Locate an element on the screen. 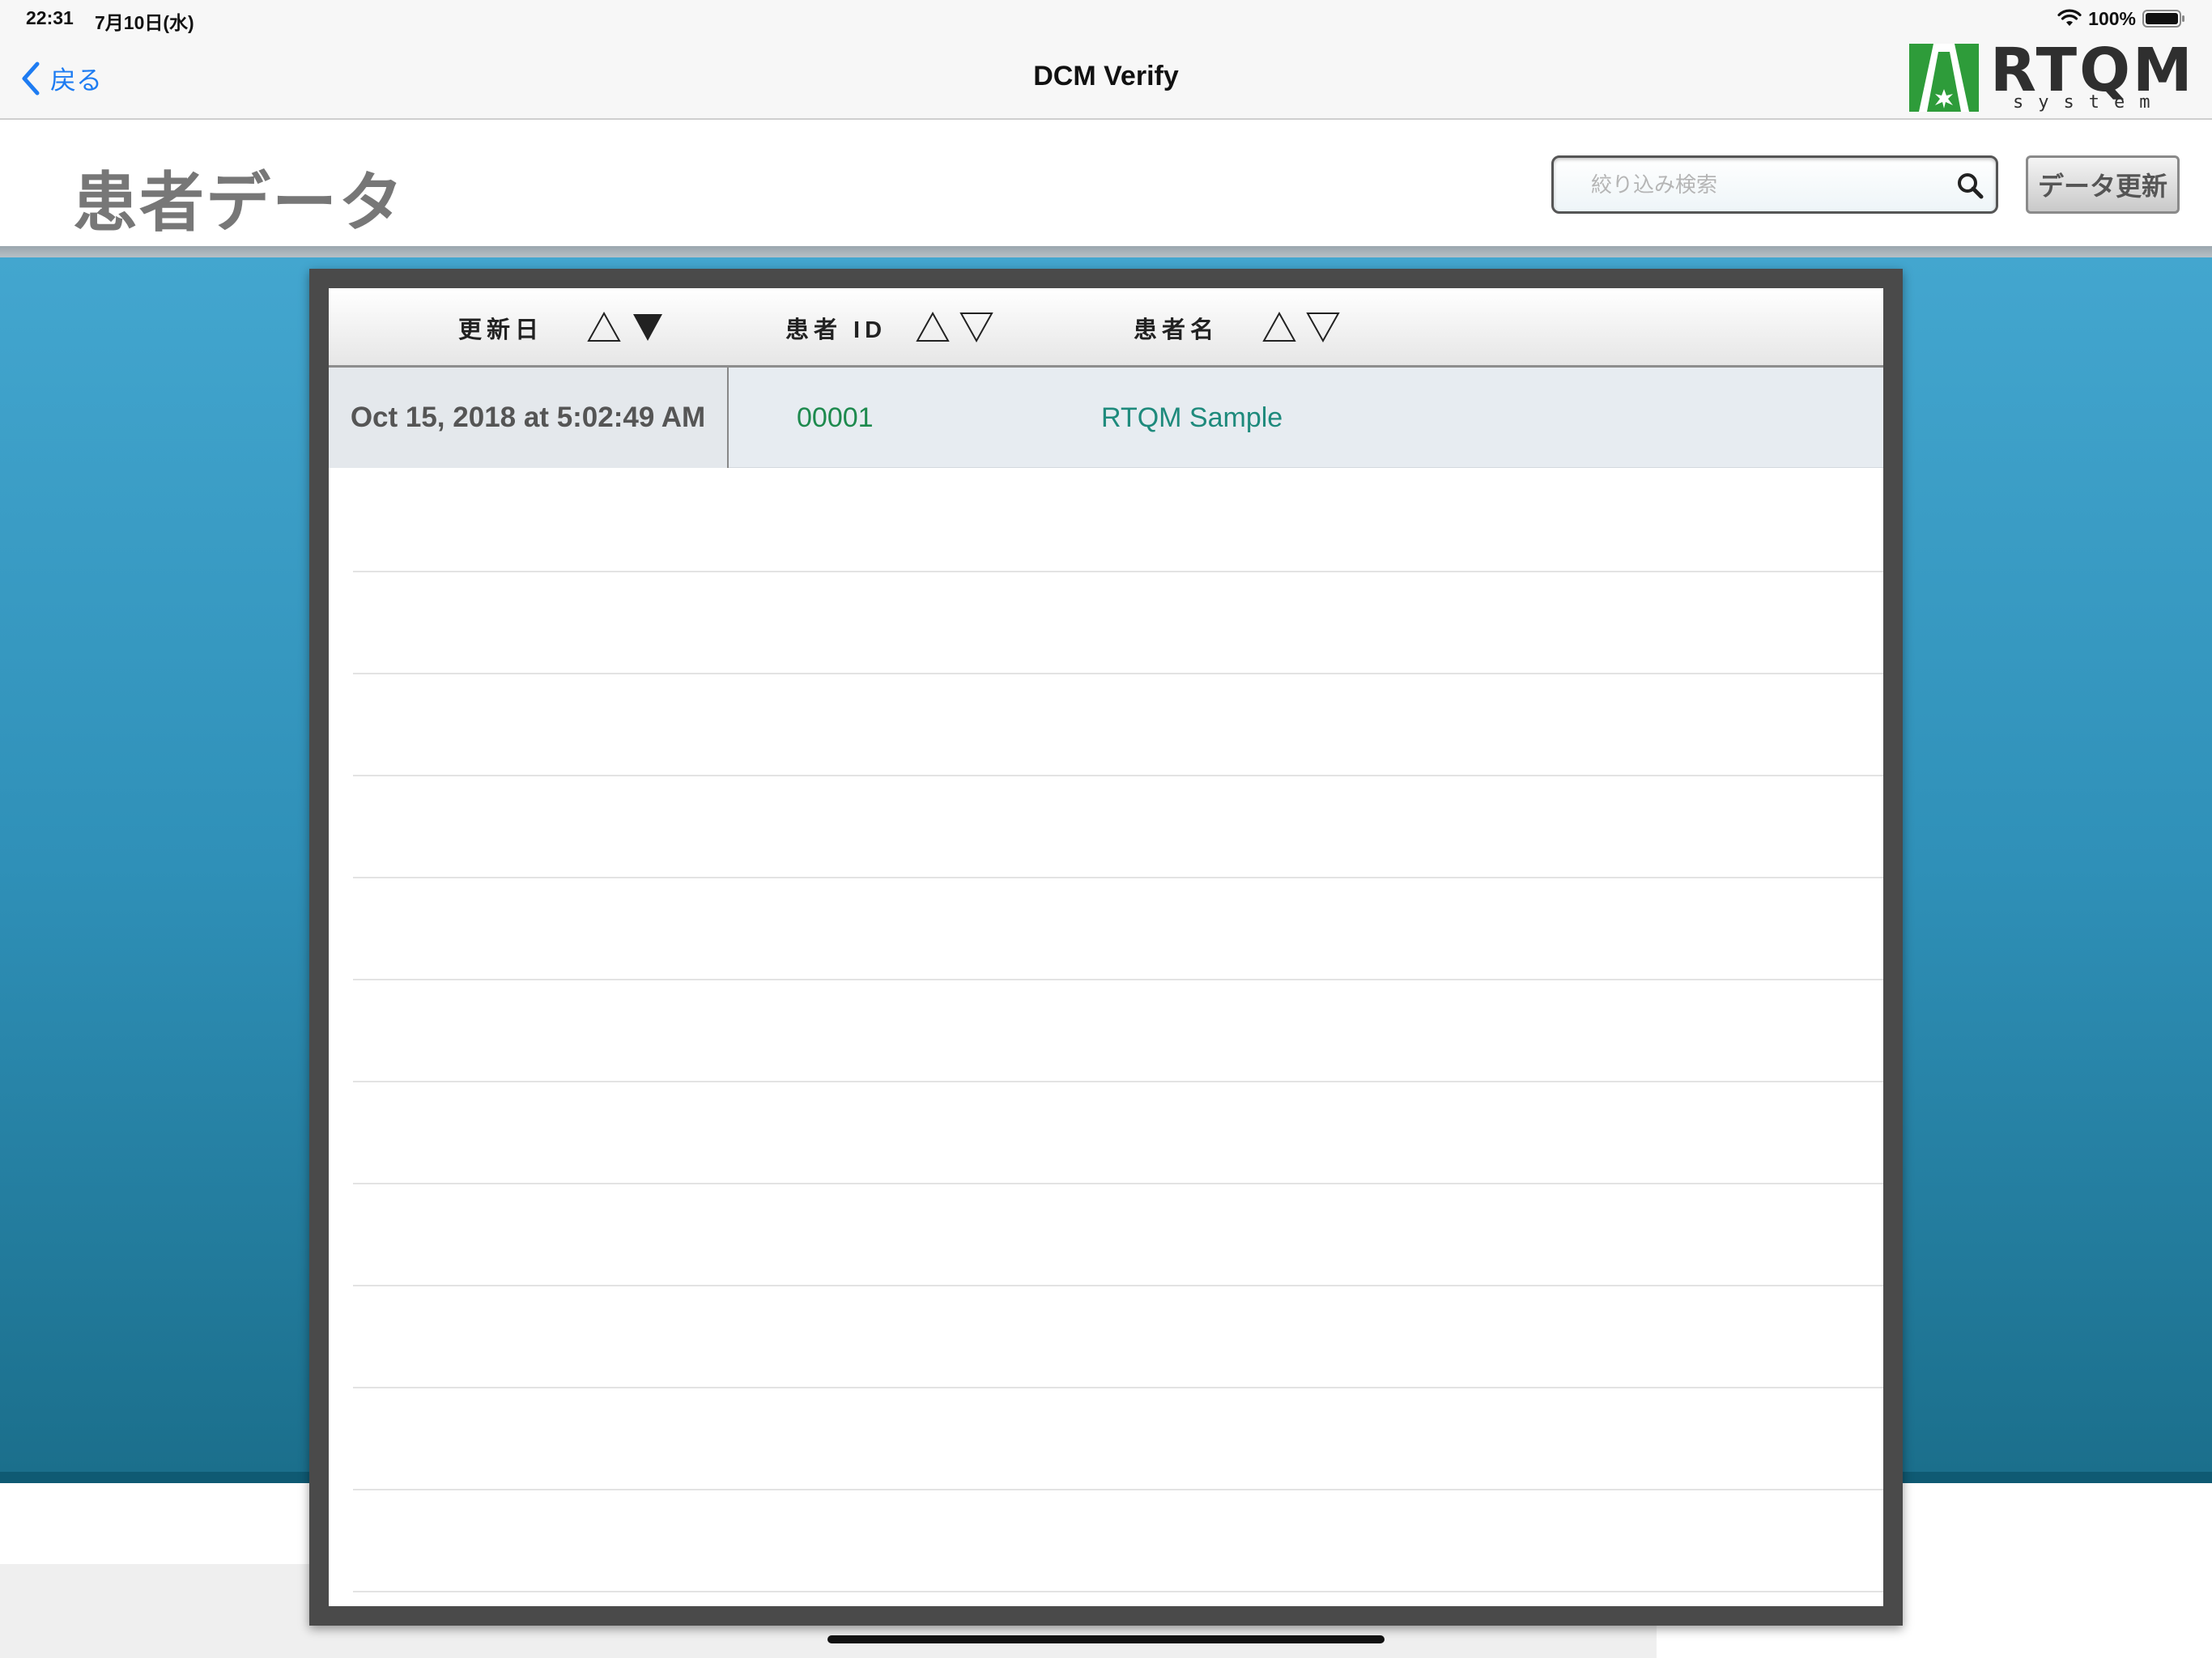 The image size is (2212, 1658). cell-patient-name: RTQM Sample is located at coordinates (1192, 417).